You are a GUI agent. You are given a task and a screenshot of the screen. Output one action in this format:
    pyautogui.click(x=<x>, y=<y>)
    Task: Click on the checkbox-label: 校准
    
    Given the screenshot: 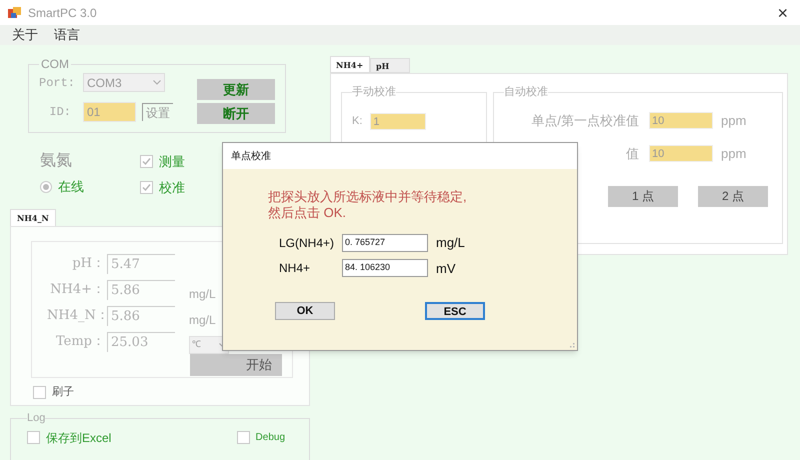 What is the action you would take?
    pyautogui.click(x=172, y=187)
    